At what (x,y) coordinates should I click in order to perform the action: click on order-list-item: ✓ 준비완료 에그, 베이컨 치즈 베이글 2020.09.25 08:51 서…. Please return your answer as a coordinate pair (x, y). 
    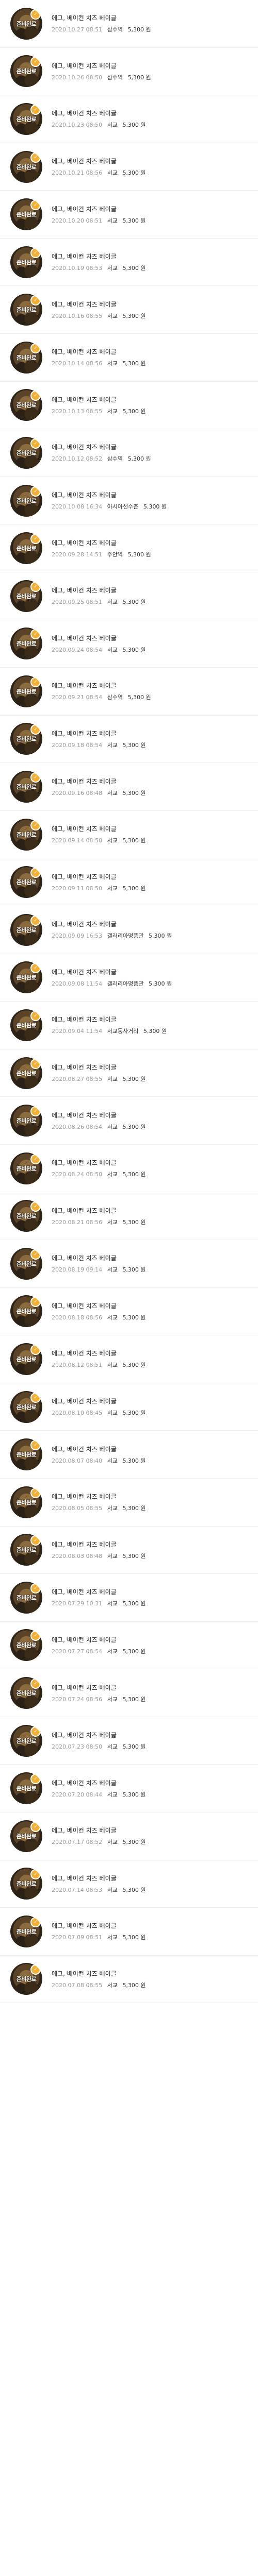
    Looking at the image, I should click on (129, 596).